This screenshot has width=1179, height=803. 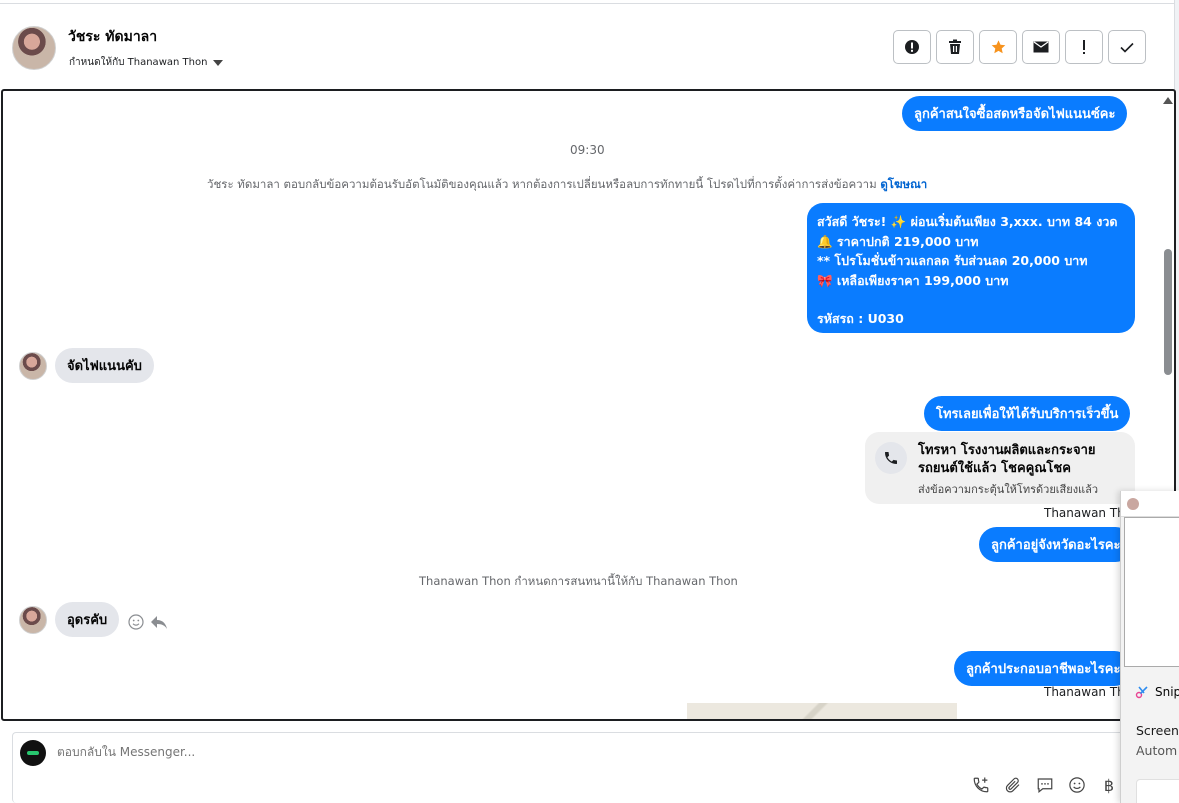 What do you see at coordinates (1008, 489) in the screenshot?
I see `call-card-subtitle: ส่งข้อความกระตุ้นให้โทรด้วยเสียงแล้ว` at bounding box center [1008, 489].